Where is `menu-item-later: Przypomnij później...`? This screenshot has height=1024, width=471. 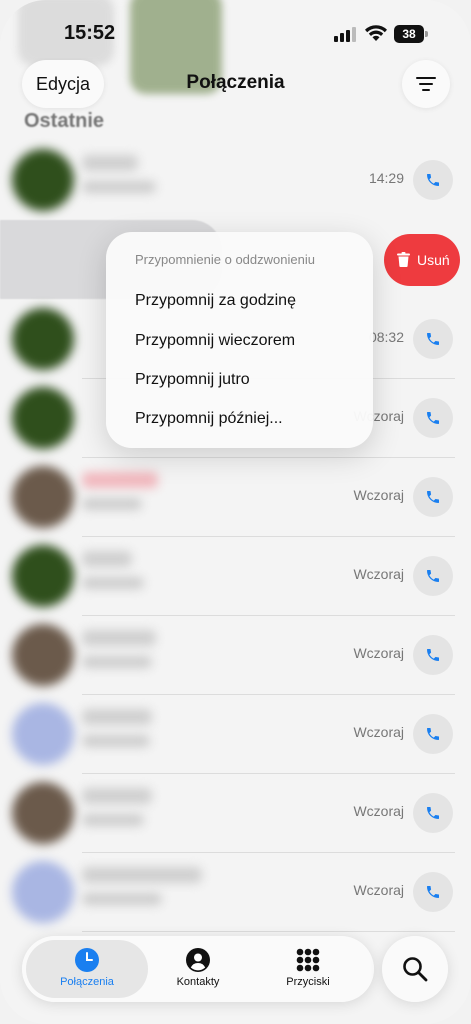 menu-item-later: Przypomnij później... is located at coordinates (209, 419).